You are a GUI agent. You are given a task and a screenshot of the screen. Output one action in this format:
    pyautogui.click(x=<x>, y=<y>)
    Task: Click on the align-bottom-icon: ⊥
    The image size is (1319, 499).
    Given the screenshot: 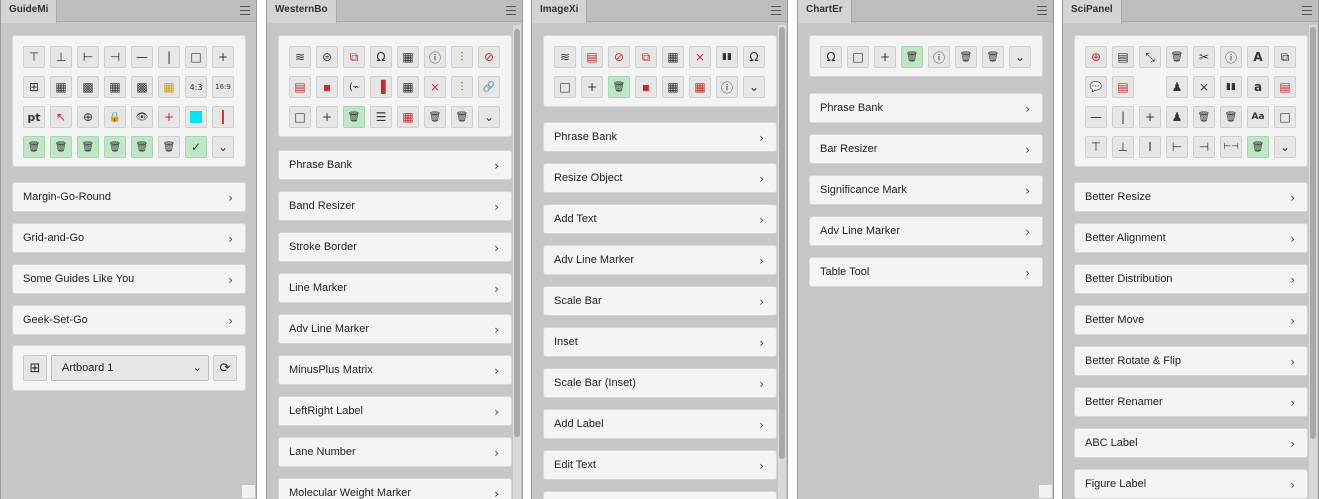 What is the action you would take?
    pyautogui.click(x=1123, y=147)
    